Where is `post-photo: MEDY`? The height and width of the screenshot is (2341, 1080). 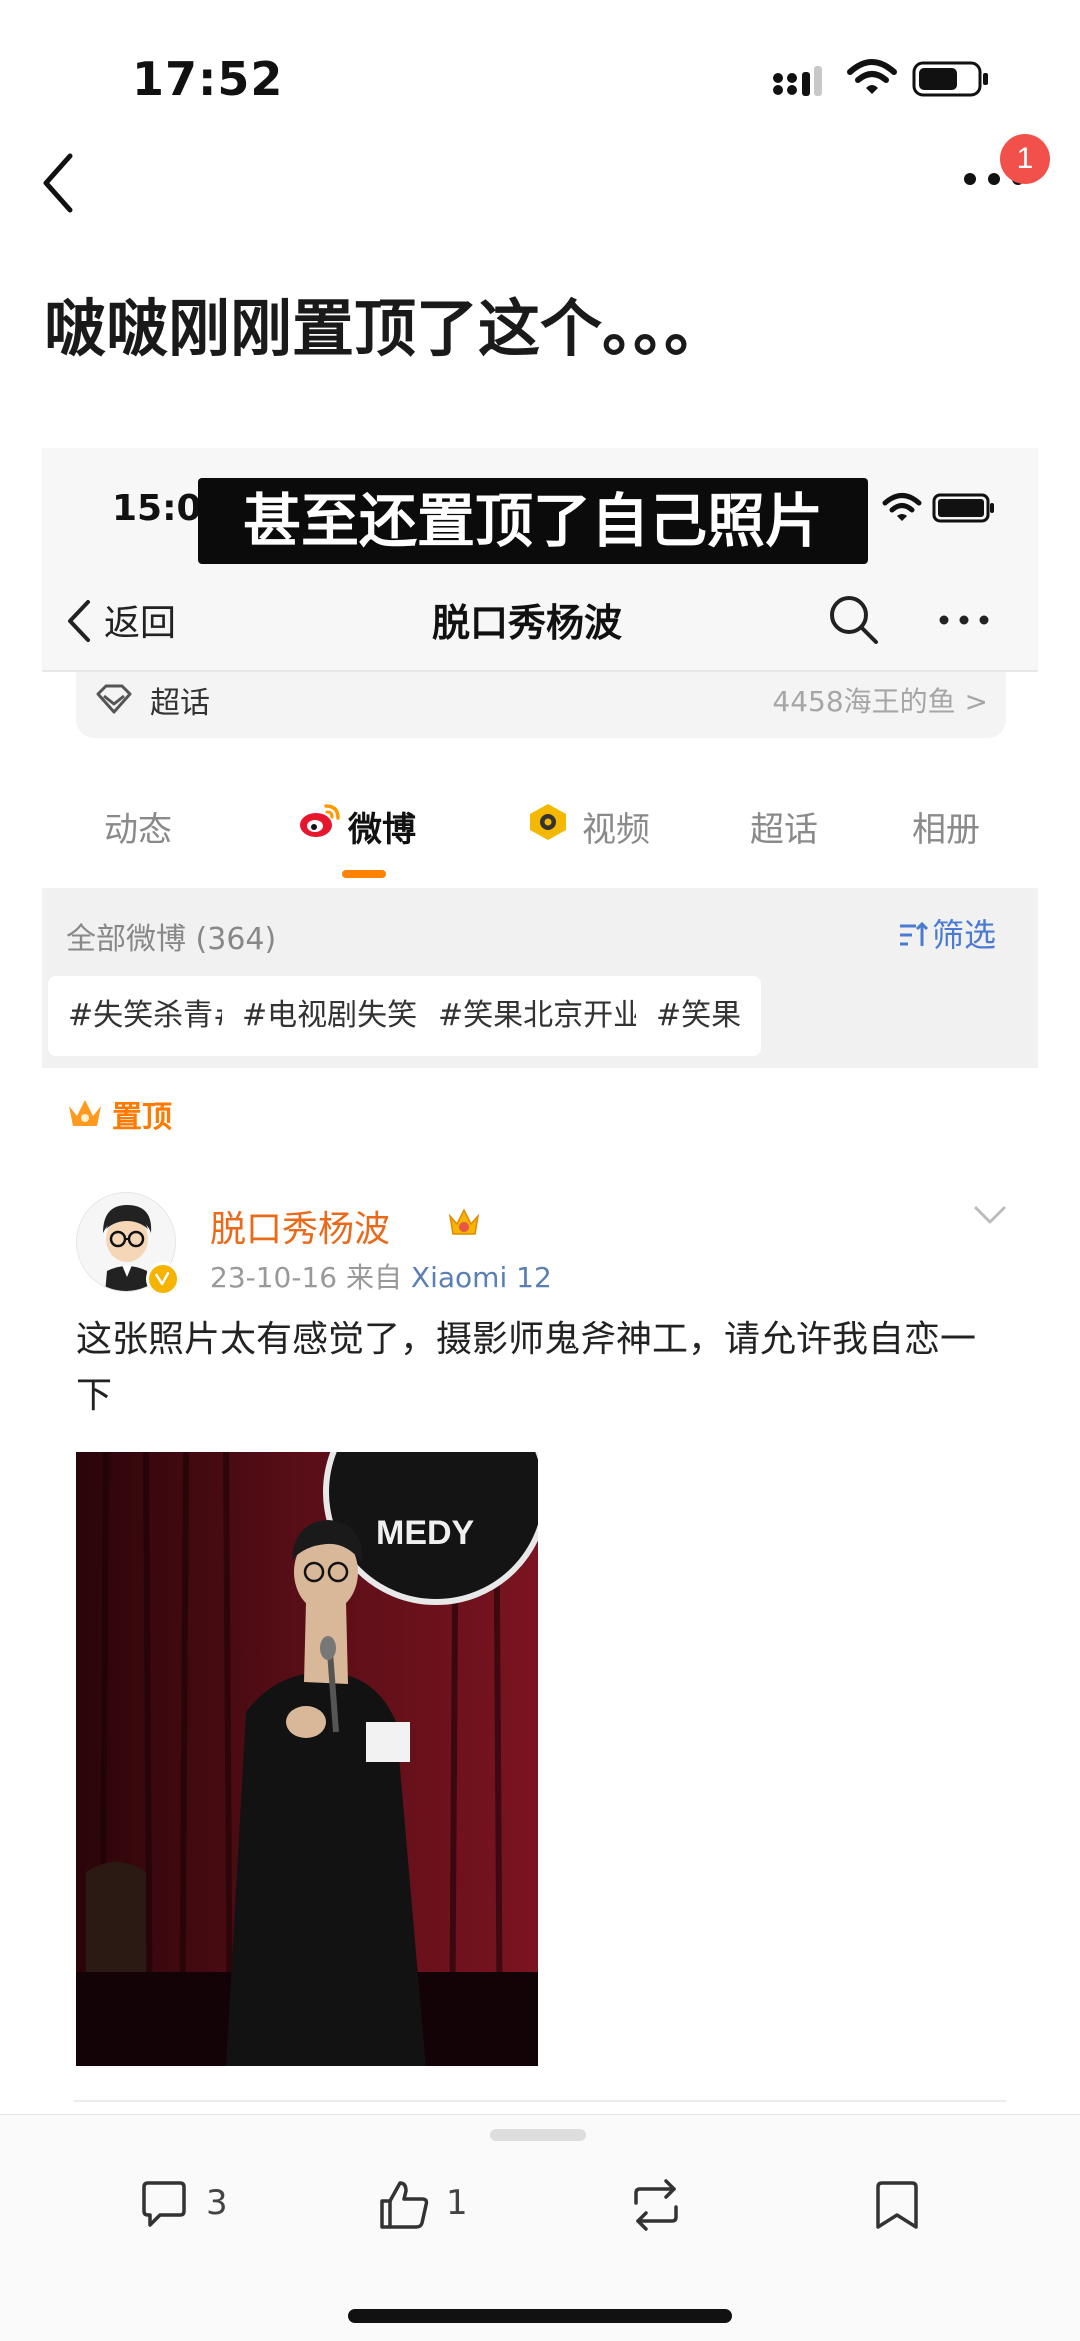 post-photo: MEDY is located at coordinates (307, 1759).